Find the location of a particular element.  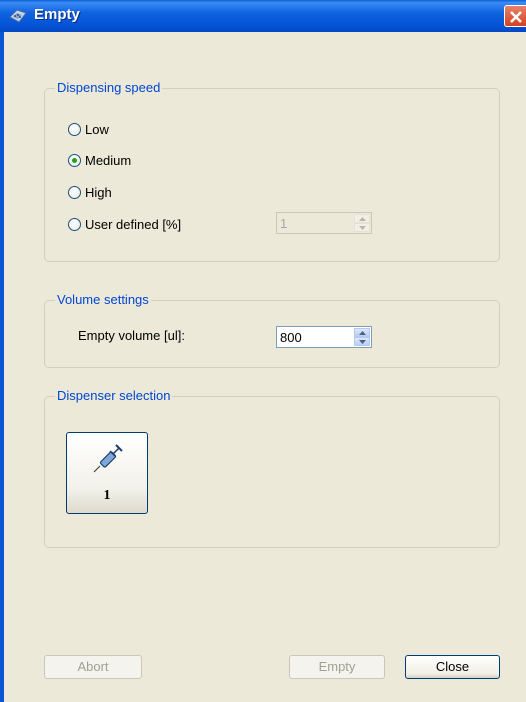

radio-label-medium: Medium is located at coordinates (108, 160).